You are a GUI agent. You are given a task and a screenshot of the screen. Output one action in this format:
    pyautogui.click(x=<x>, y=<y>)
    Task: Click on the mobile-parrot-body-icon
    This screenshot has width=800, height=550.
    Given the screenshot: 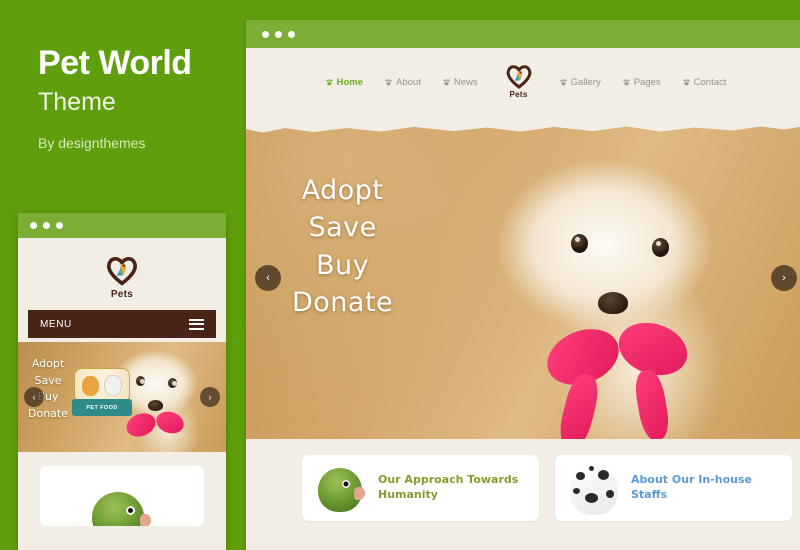 What is the action you would take?
    pyautogui.click(x=118, y=509)
    